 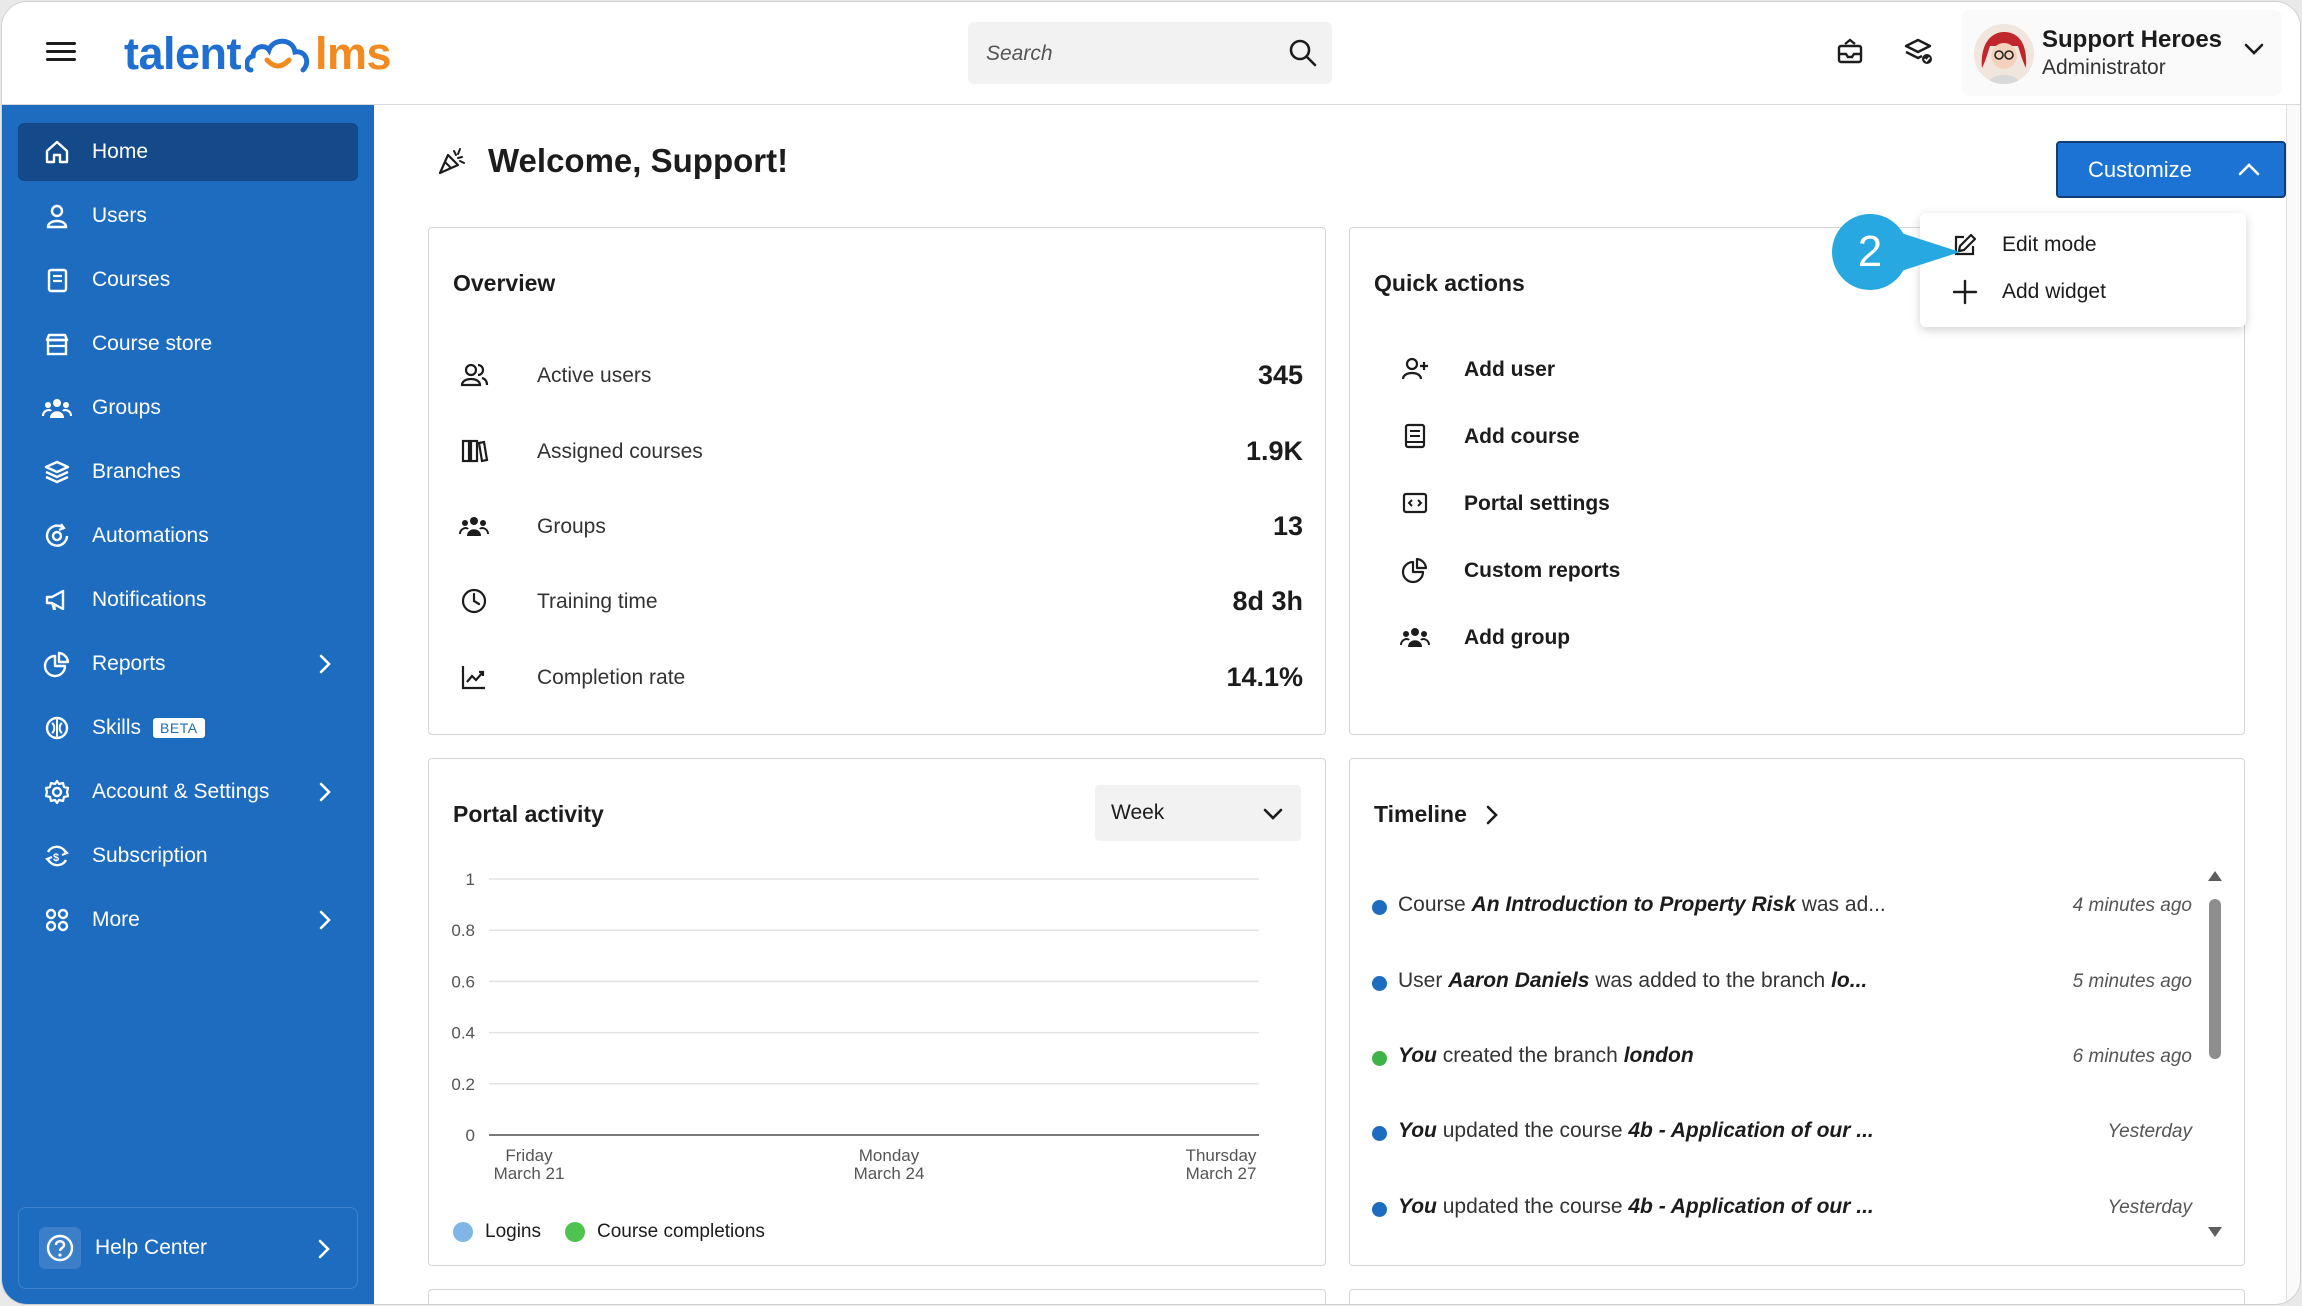 I want to click on quick-action-add-group: Add group, so click(x=1650, y=638).